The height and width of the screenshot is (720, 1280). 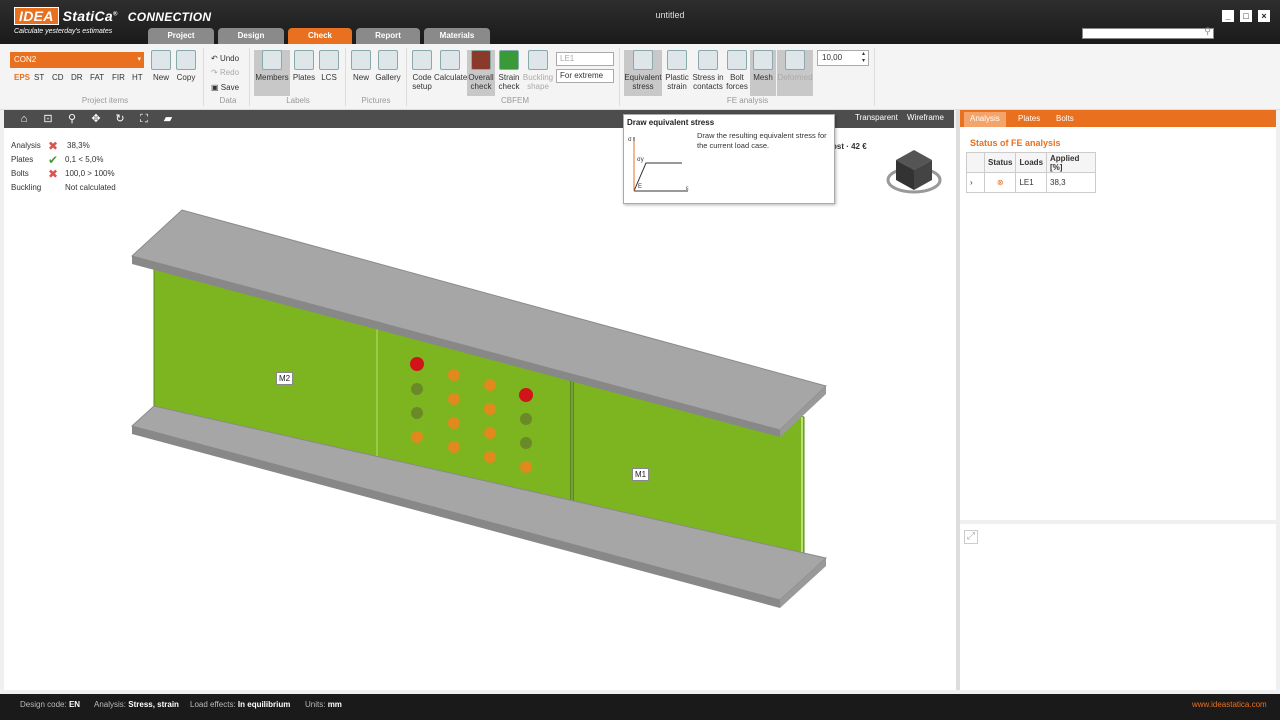 What do you see at coordinates (329, 66) in the screenshot?
I see `lcs-label-button: LCS` at bounding box center [329, 66].